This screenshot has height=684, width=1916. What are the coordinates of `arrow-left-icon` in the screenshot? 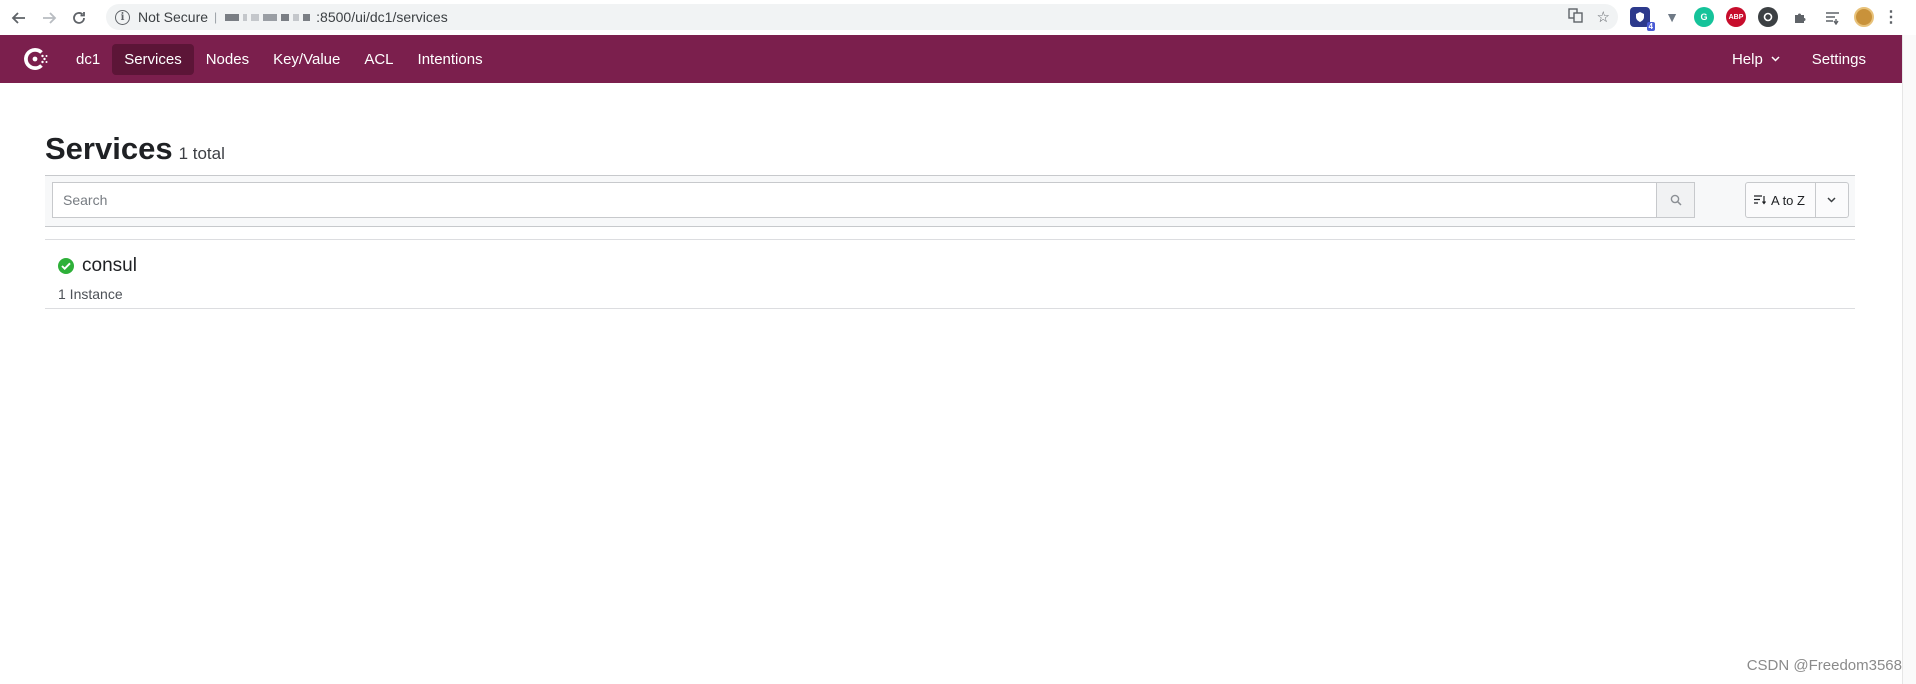 It's located at (18, 17).